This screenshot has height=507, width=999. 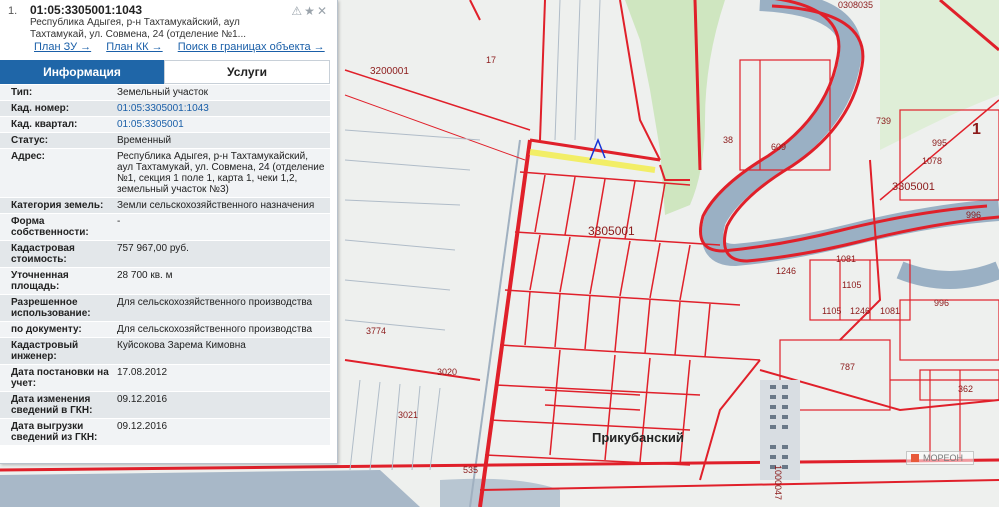 What do you see at coordinates (153, 248) in the screenshot?
I see `attribute-value: 757 967,00 руб.` at bounding box center [153, 248].